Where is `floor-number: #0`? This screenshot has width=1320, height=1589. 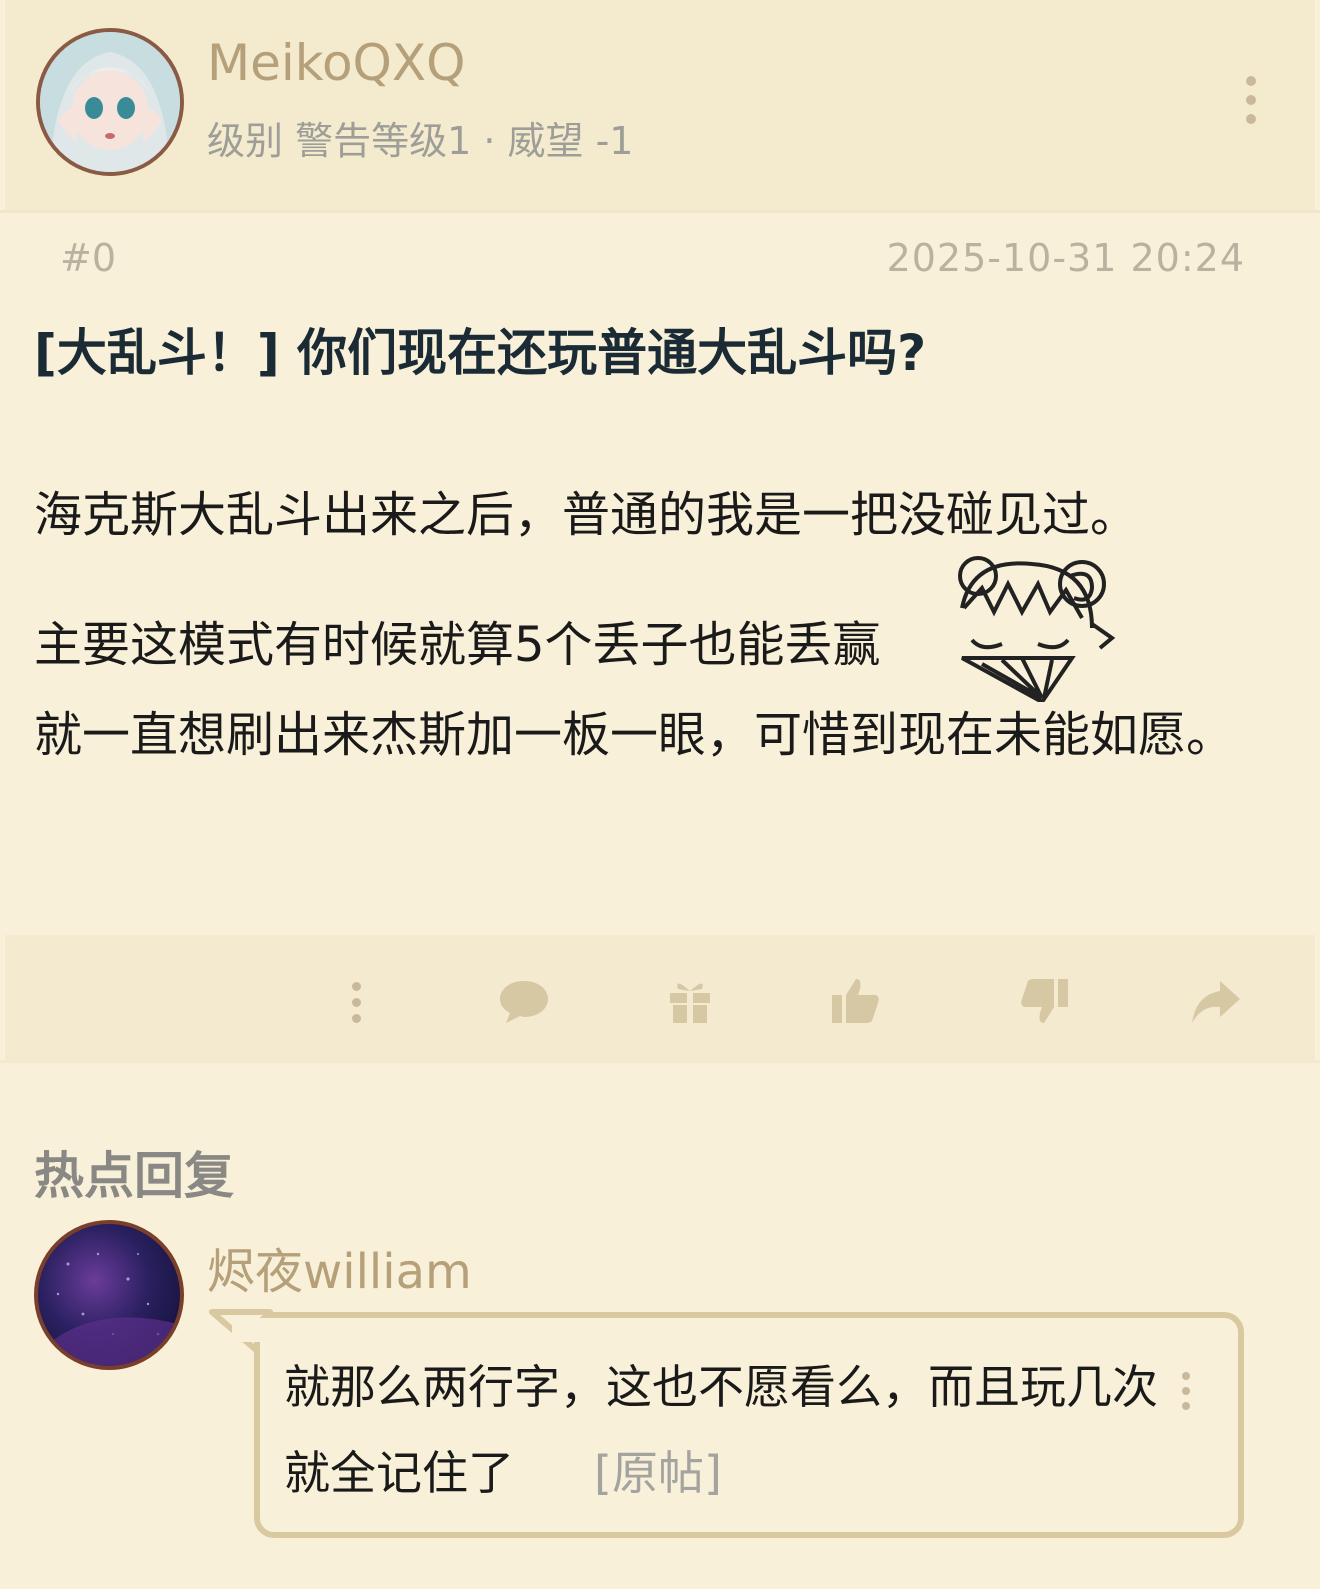 floor-number: #0 is located at coordinates (88, 258).